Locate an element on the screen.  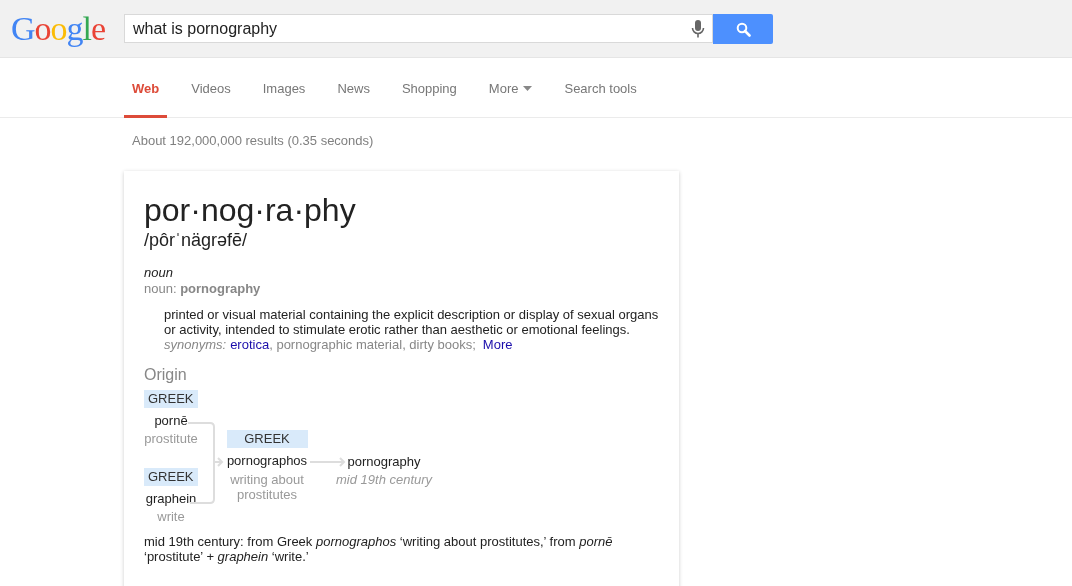
search-tab: Search tools is located at coordinates (600, 88).